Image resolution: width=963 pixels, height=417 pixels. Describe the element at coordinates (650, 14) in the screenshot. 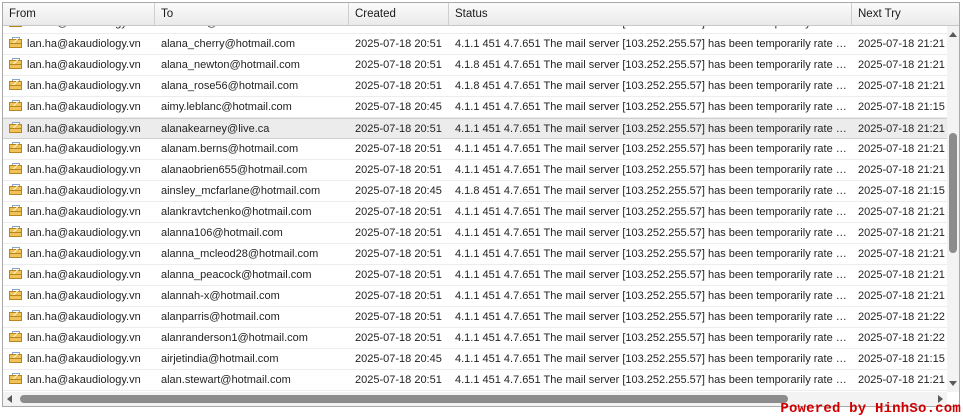

I see `column-header-status: Status` at that location.